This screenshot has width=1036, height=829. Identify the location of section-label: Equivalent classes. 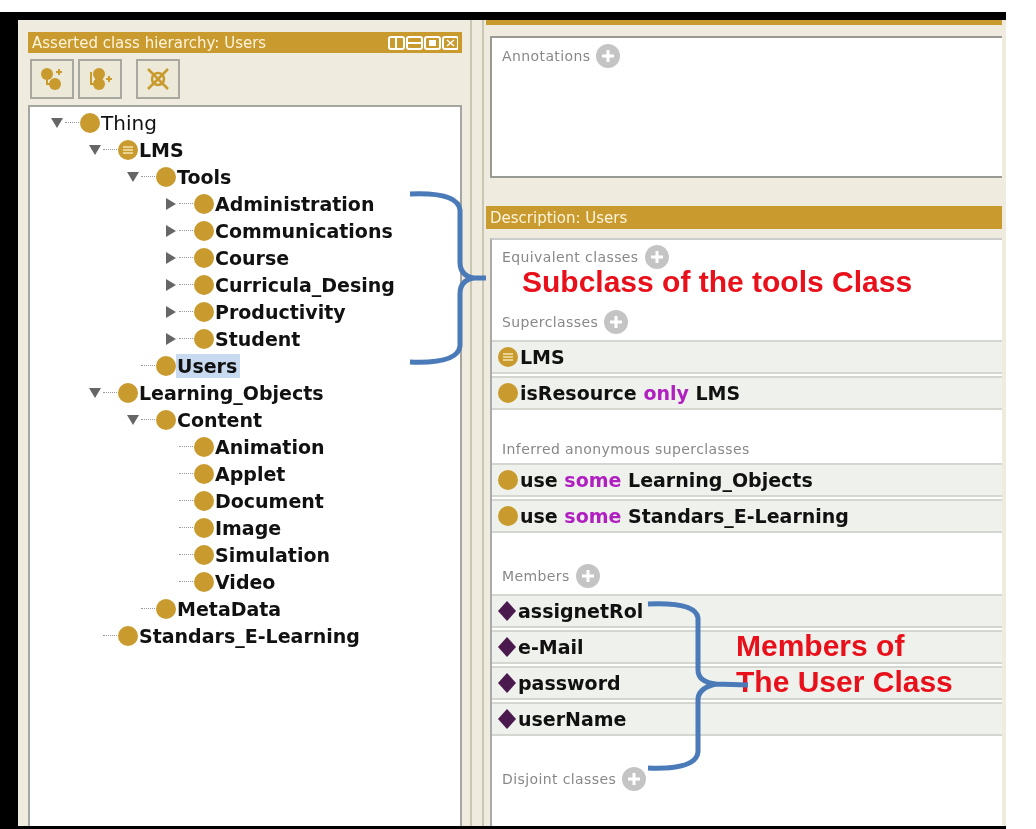
(570, 257).